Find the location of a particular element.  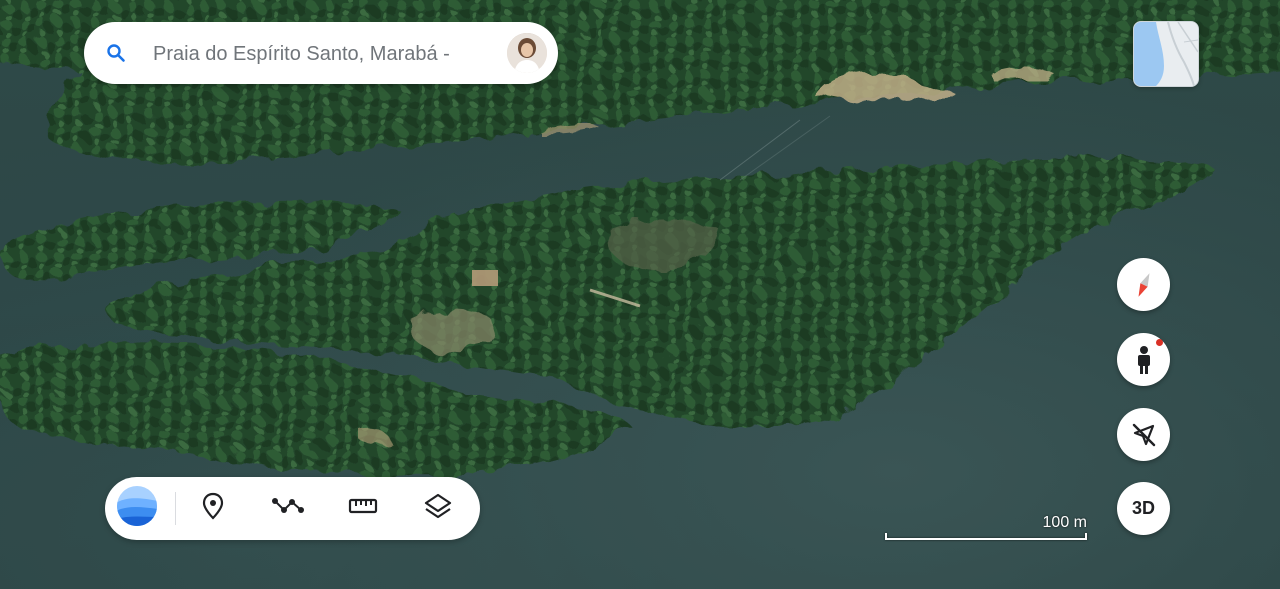

view-3d-button: 3D is located at coordinates (1143, 508).